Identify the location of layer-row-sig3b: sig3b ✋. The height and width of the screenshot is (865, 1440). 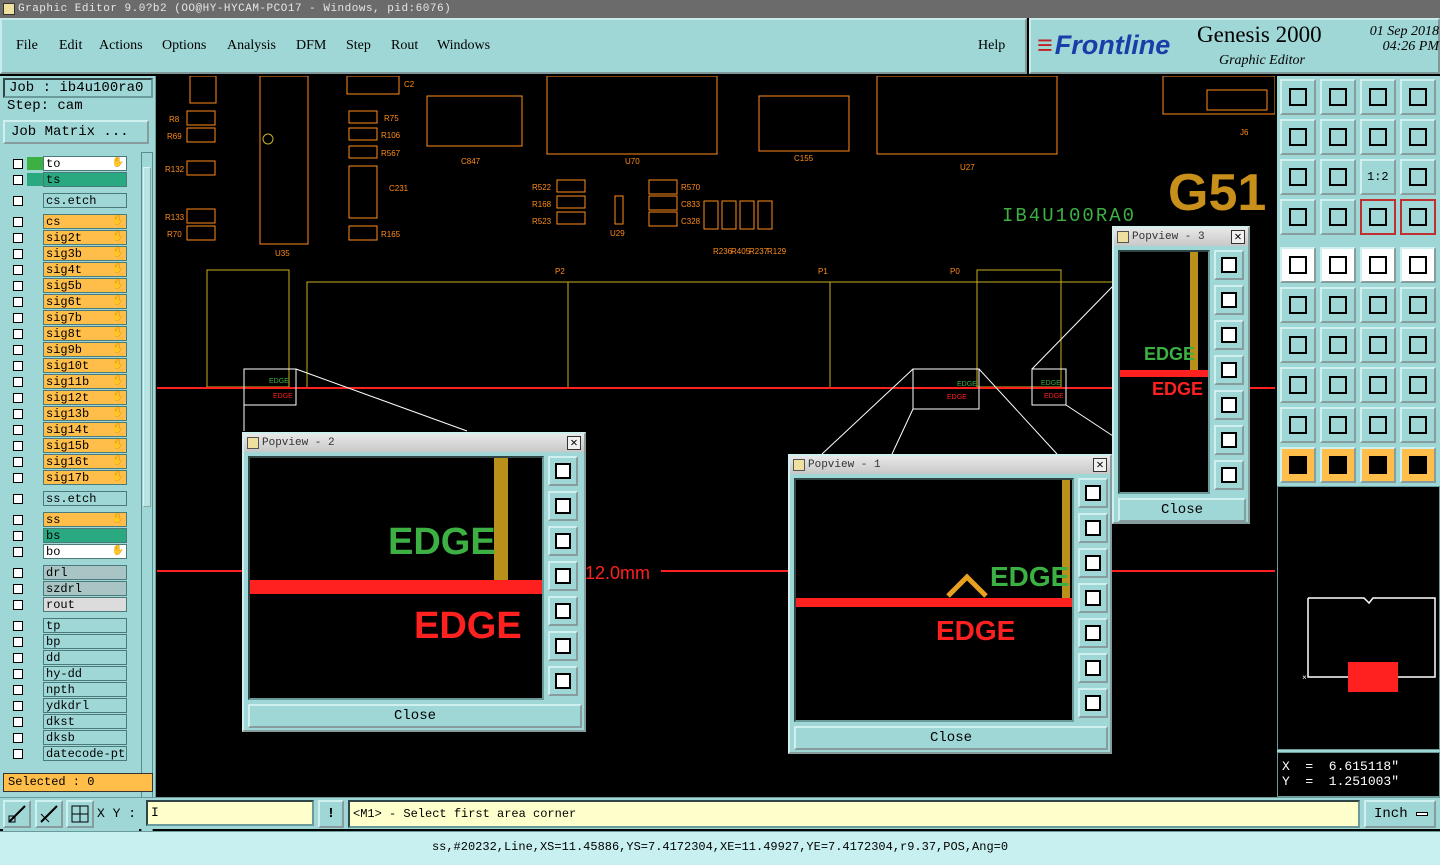
(67, 253).